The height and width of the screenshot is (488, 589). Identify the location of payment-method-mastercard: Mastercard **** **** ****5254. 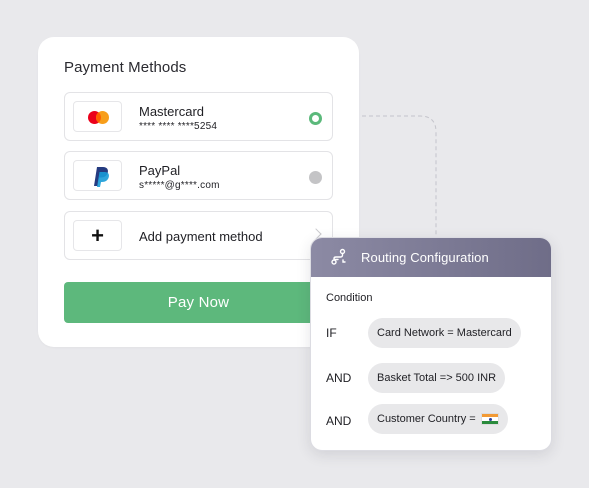
(198, 116).